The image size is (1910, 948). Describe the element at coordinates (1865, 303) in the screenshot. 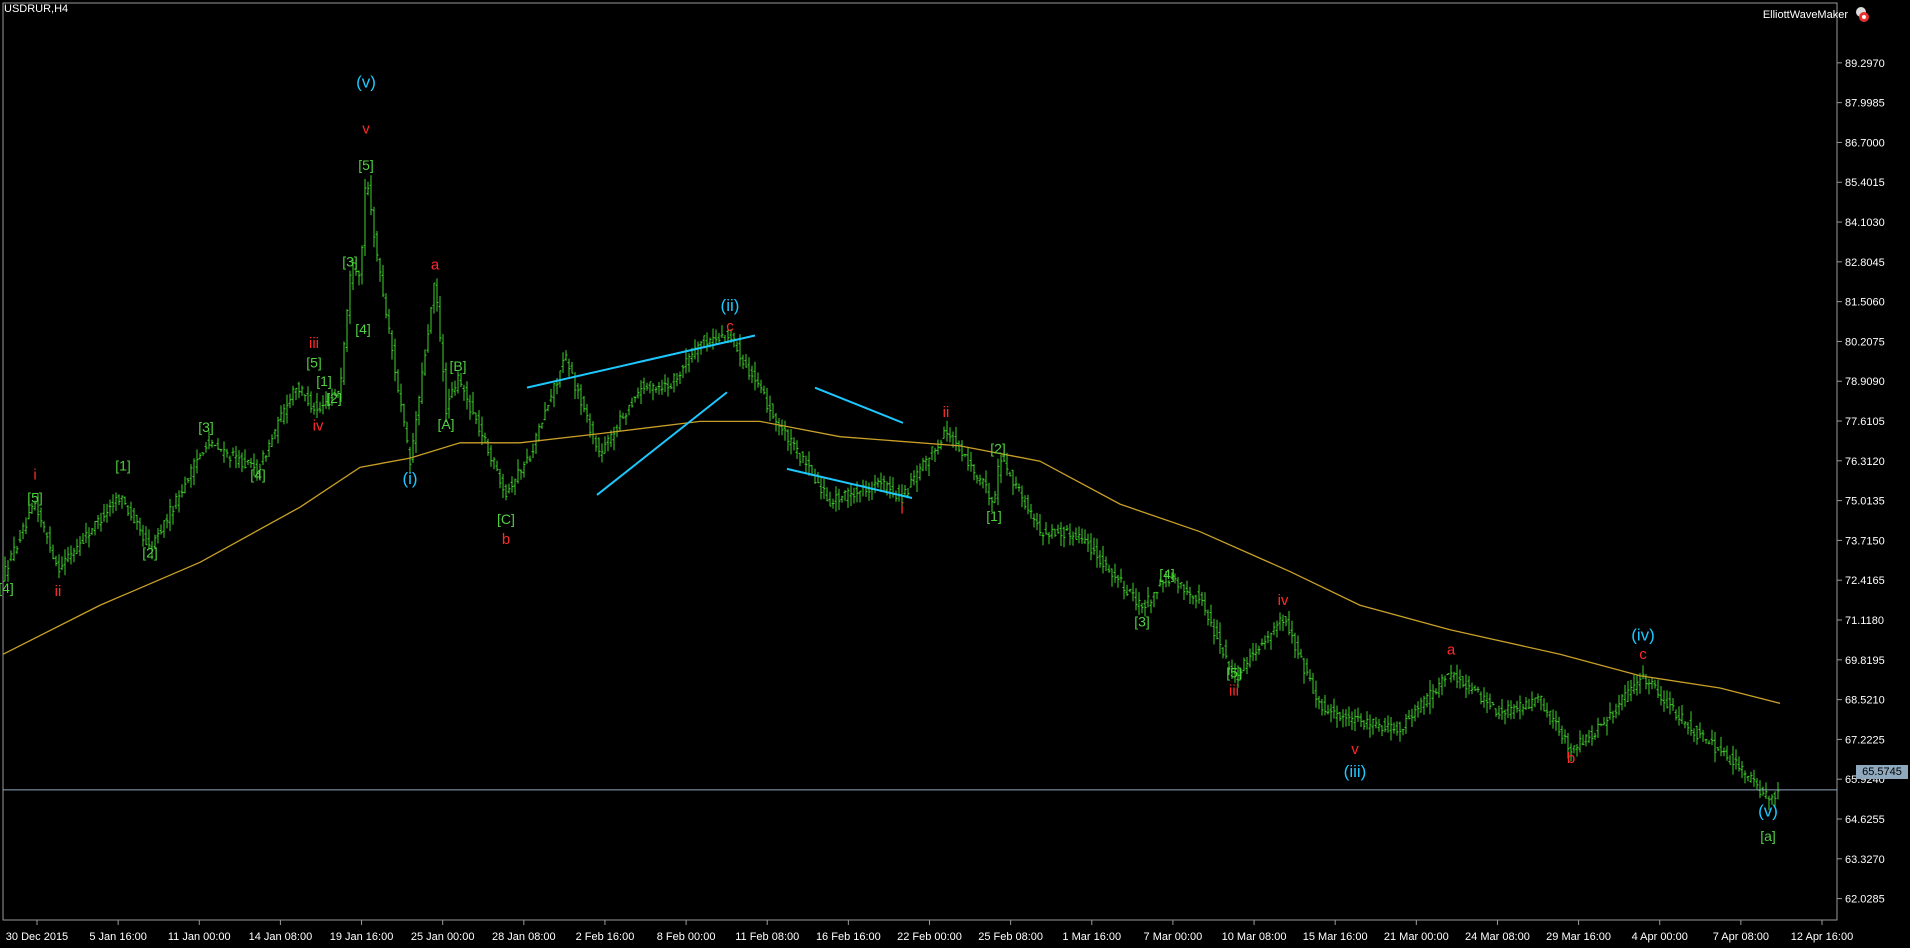

I see `y-tick-label: 81.5060` at that location.